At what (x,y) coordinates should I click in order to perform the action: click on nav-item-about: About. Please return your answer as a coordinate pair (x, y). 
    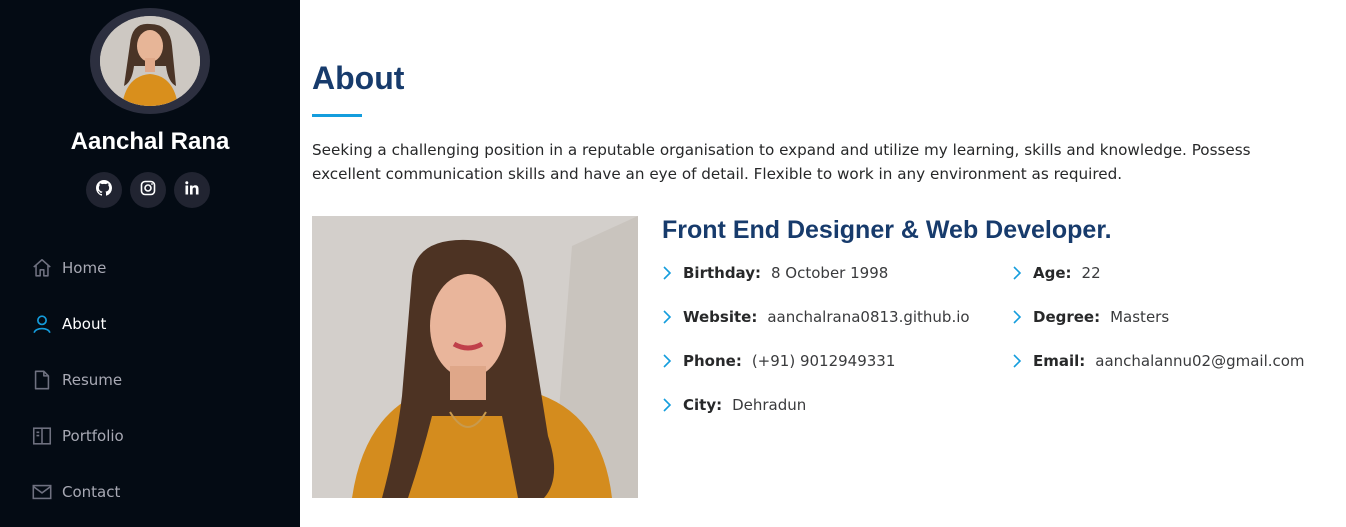
    Looking at the image, I should click on (150, 324).